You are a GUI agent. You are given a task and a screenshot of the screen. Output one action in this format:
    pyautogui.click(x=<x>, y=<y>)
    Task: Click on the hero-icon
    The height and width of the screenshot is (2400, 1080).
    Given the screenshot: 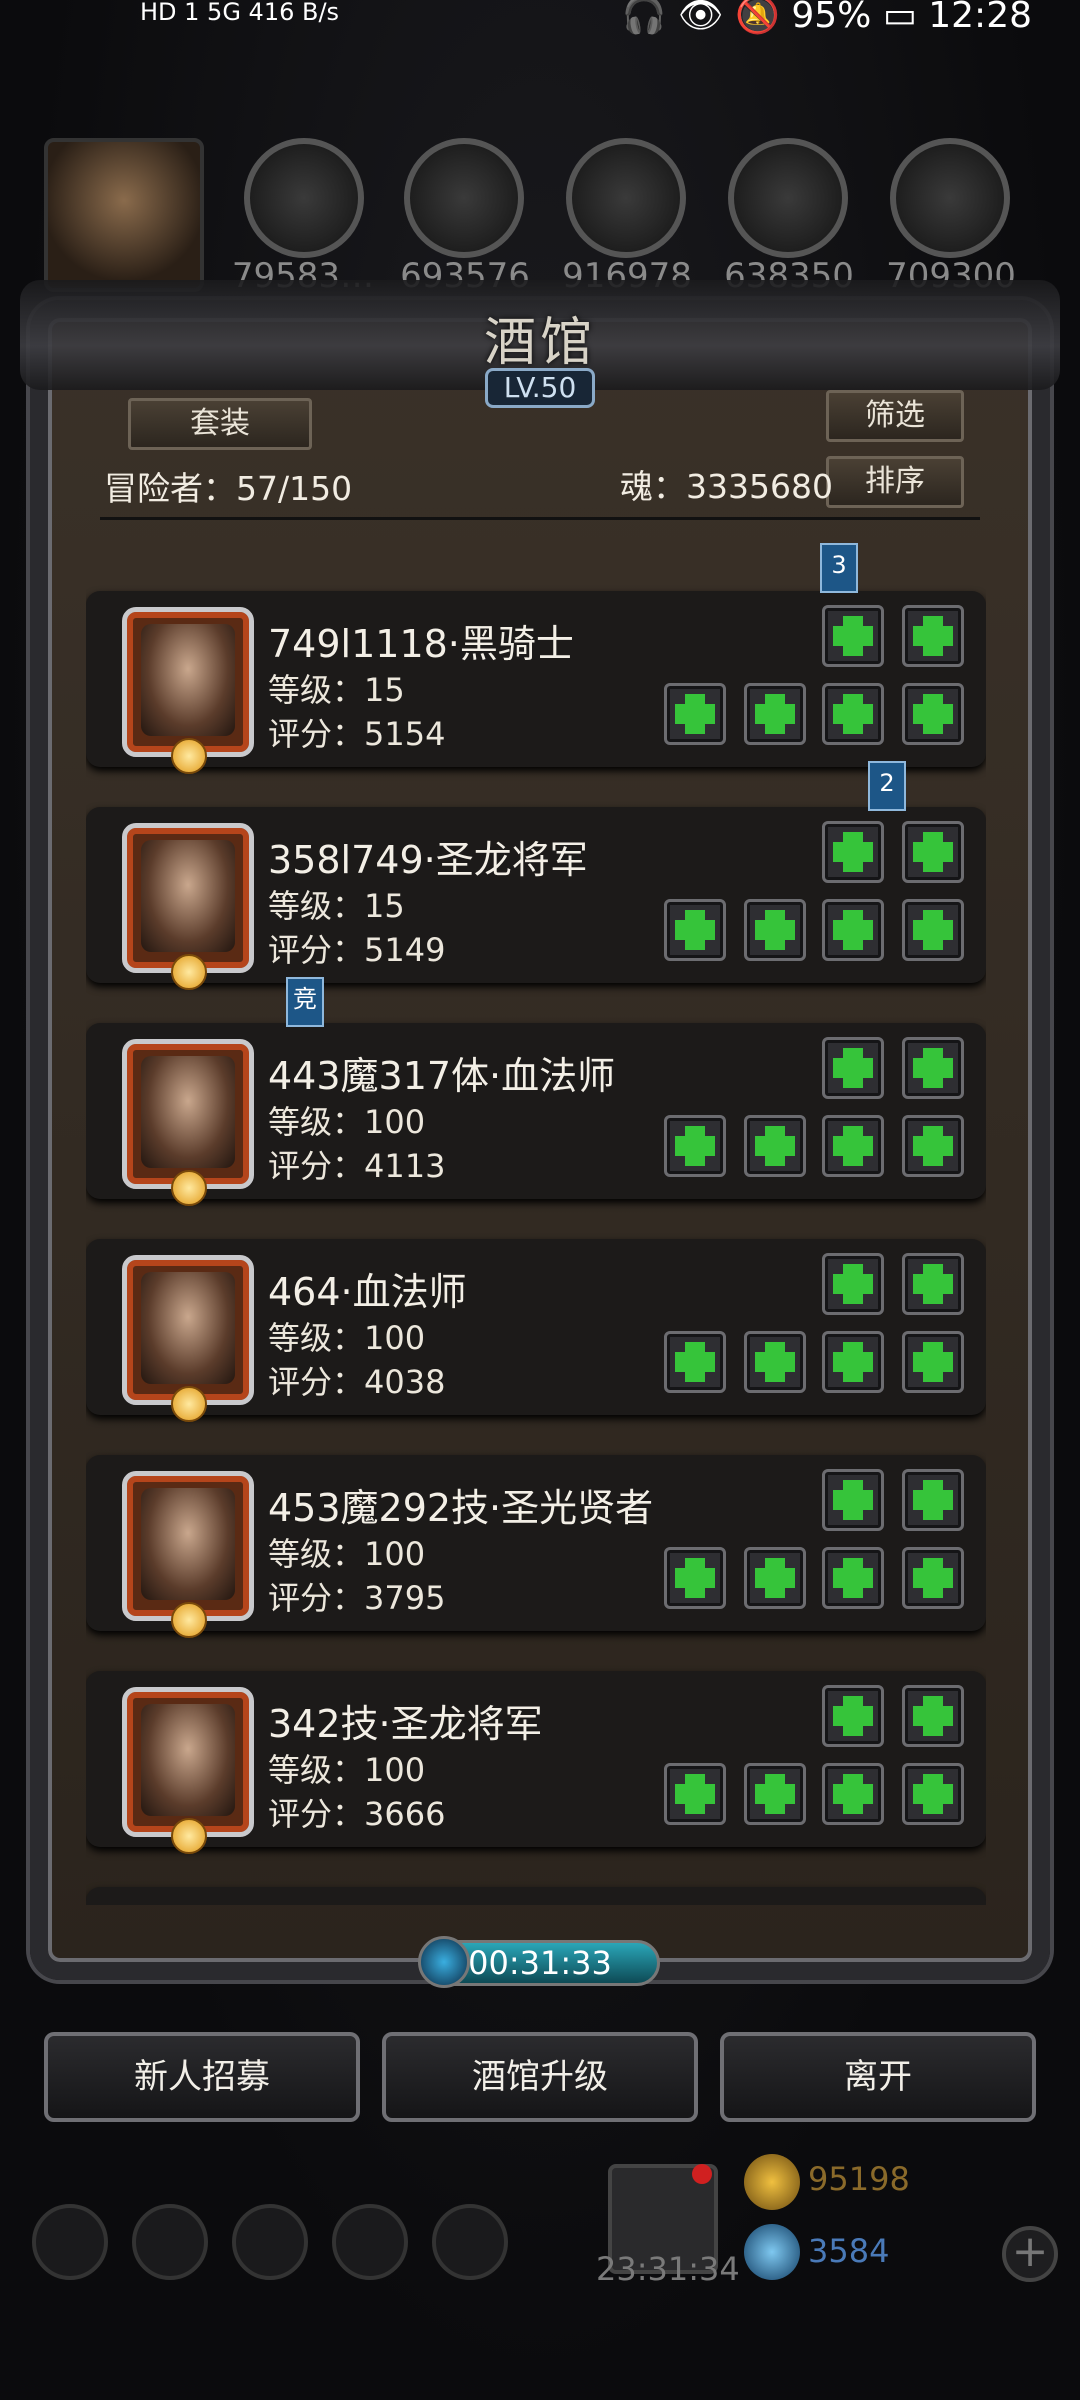 What is the action you would take?
    pyautogui.click(x=170, y=2242)
    